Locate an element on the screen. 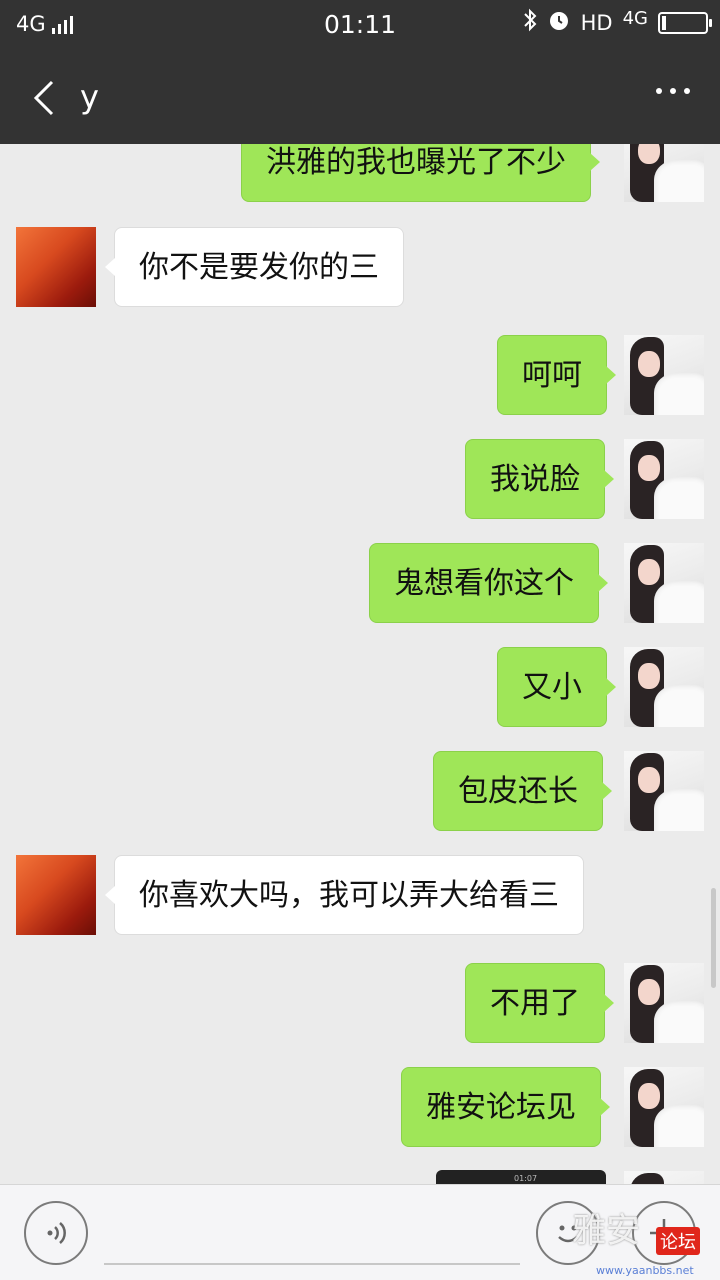  message-input is located at coordinates (312, 1264).